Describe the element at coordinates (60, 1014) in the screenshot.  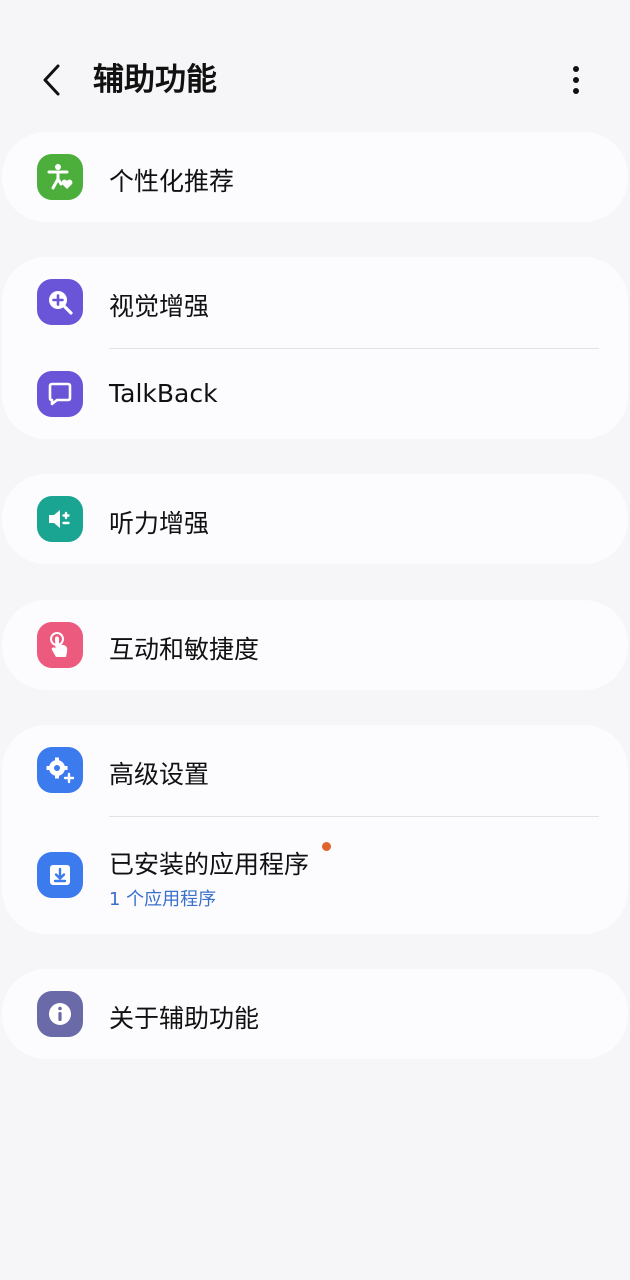
I see `info-icon` at that location.